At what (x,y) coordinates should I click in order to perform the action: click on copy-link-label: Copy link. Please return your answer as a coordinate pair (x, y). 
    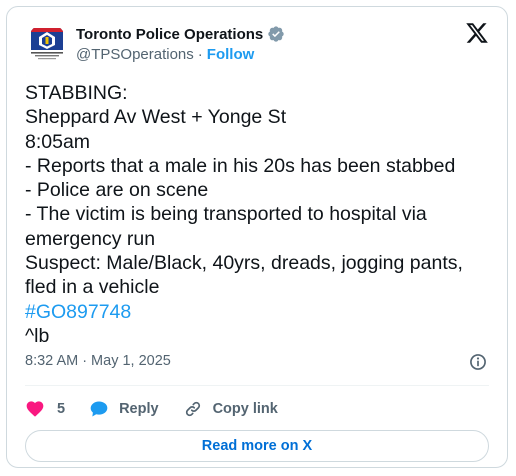
    Looking at the image, I should click on (245, 409).